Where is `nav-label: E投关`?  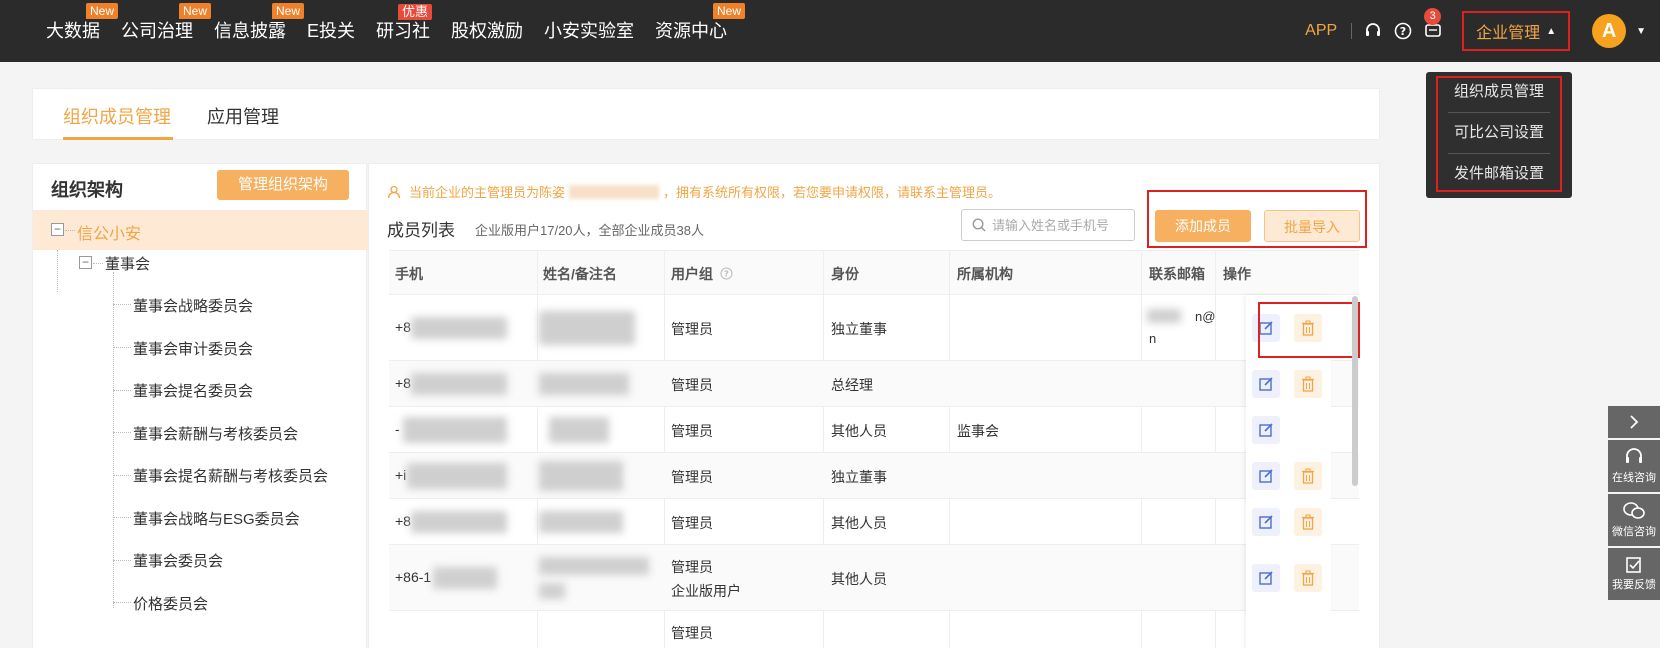 nav-label: E投关 is located at coordinates (331, 31).